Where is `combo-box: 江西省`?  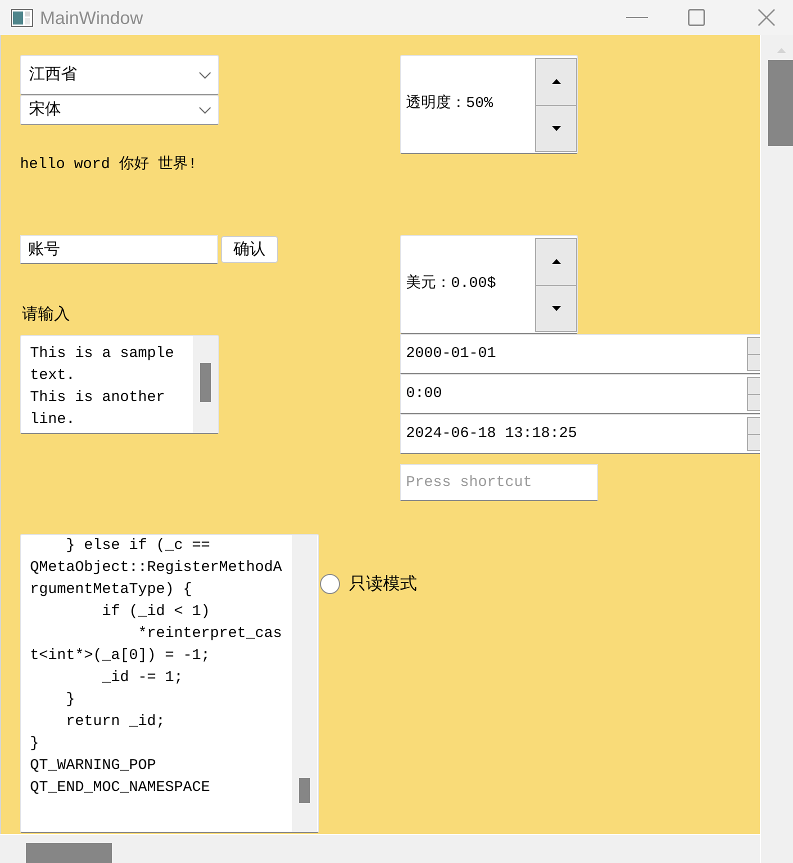
combo-box: 江西省 is located at coordinates (119, 75).